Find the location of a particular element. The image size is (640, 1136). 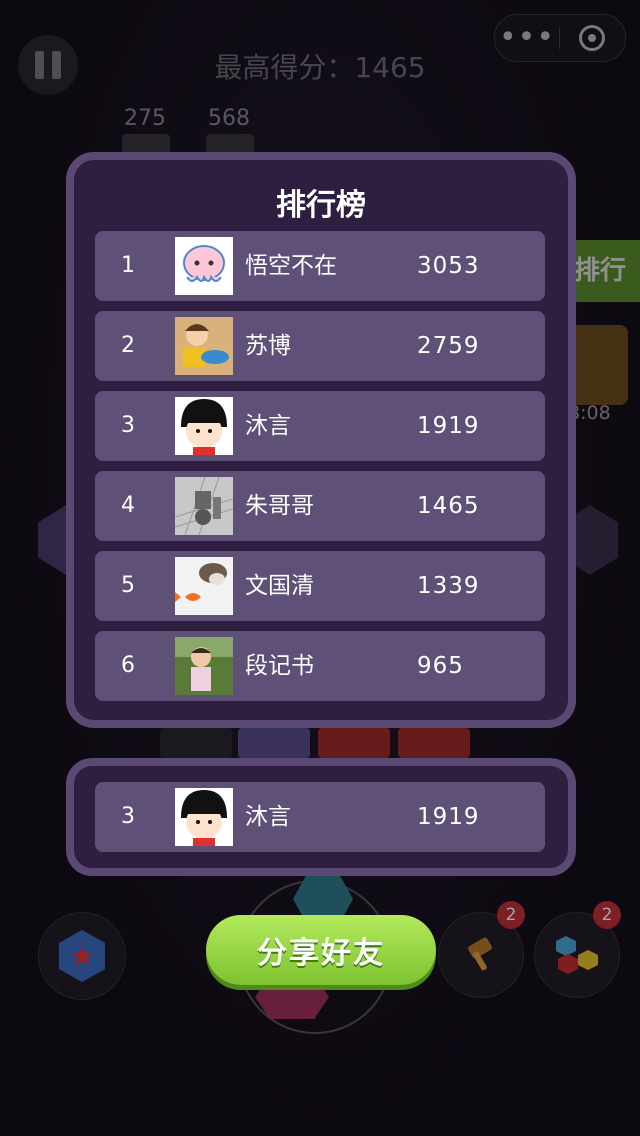

player-score: 1465 is located at coordinates (448, 506).